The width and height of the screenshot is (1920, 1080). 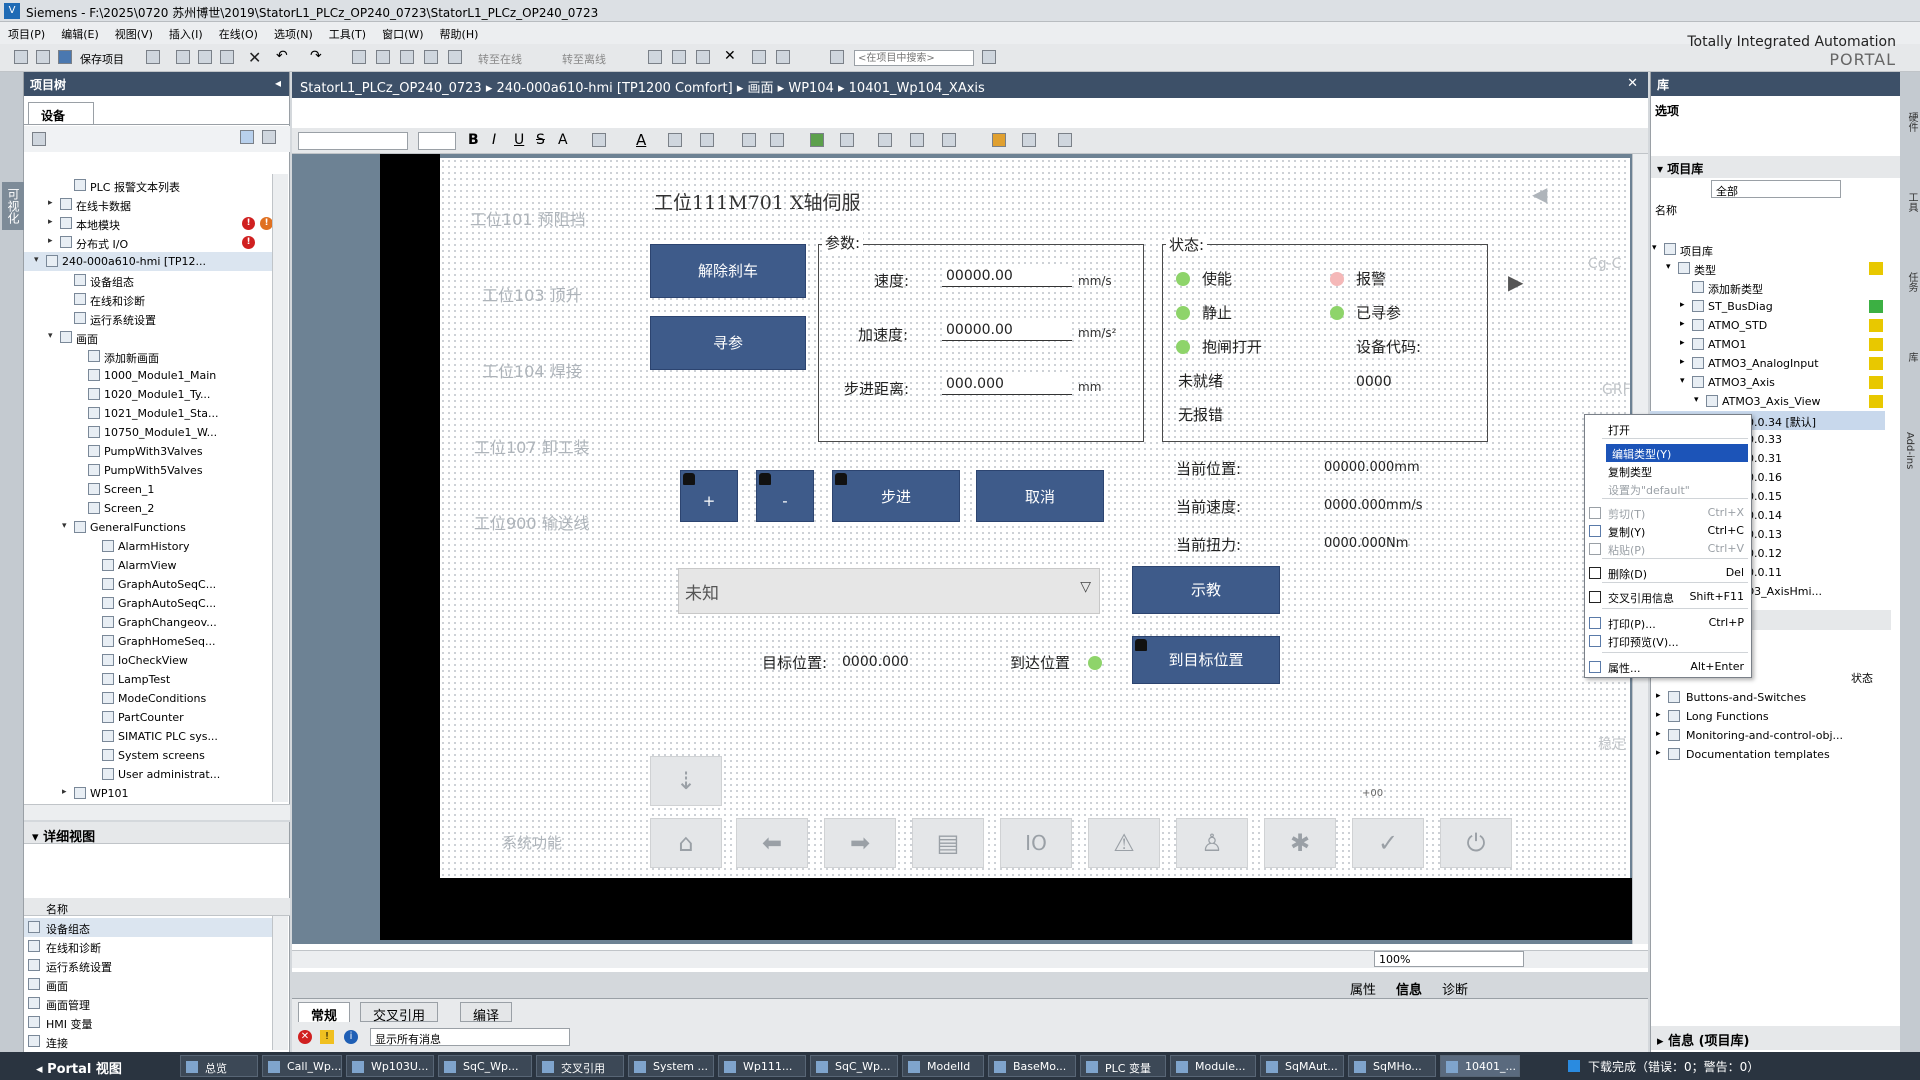 What do you see at coordinates (948, 843) in the screenshot?
I see `stack-icon: ▤` at bounding box center [948, 843].